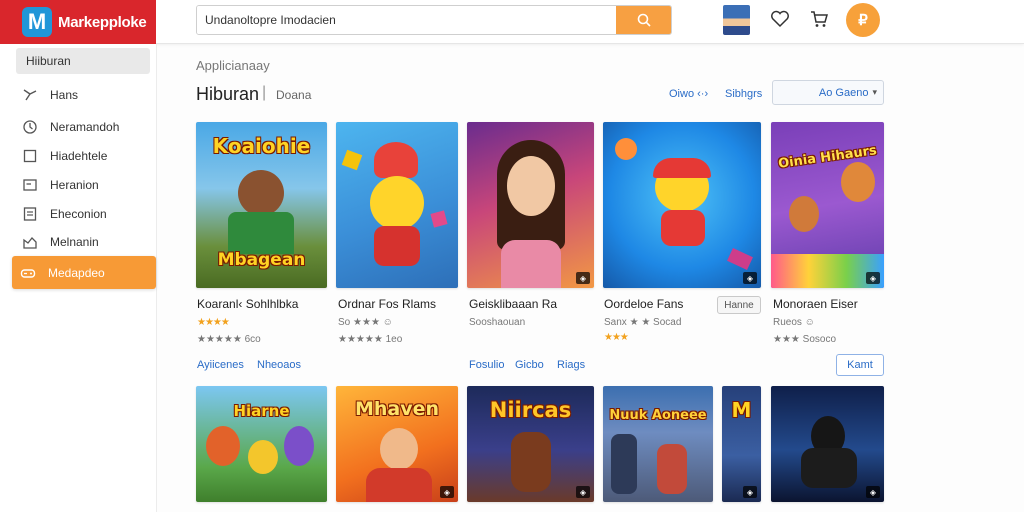 This screenshot has width=1024, height=512. Describe the element at coordinates (30, 127) in the screenshot. I see `clock-icon` at that location.